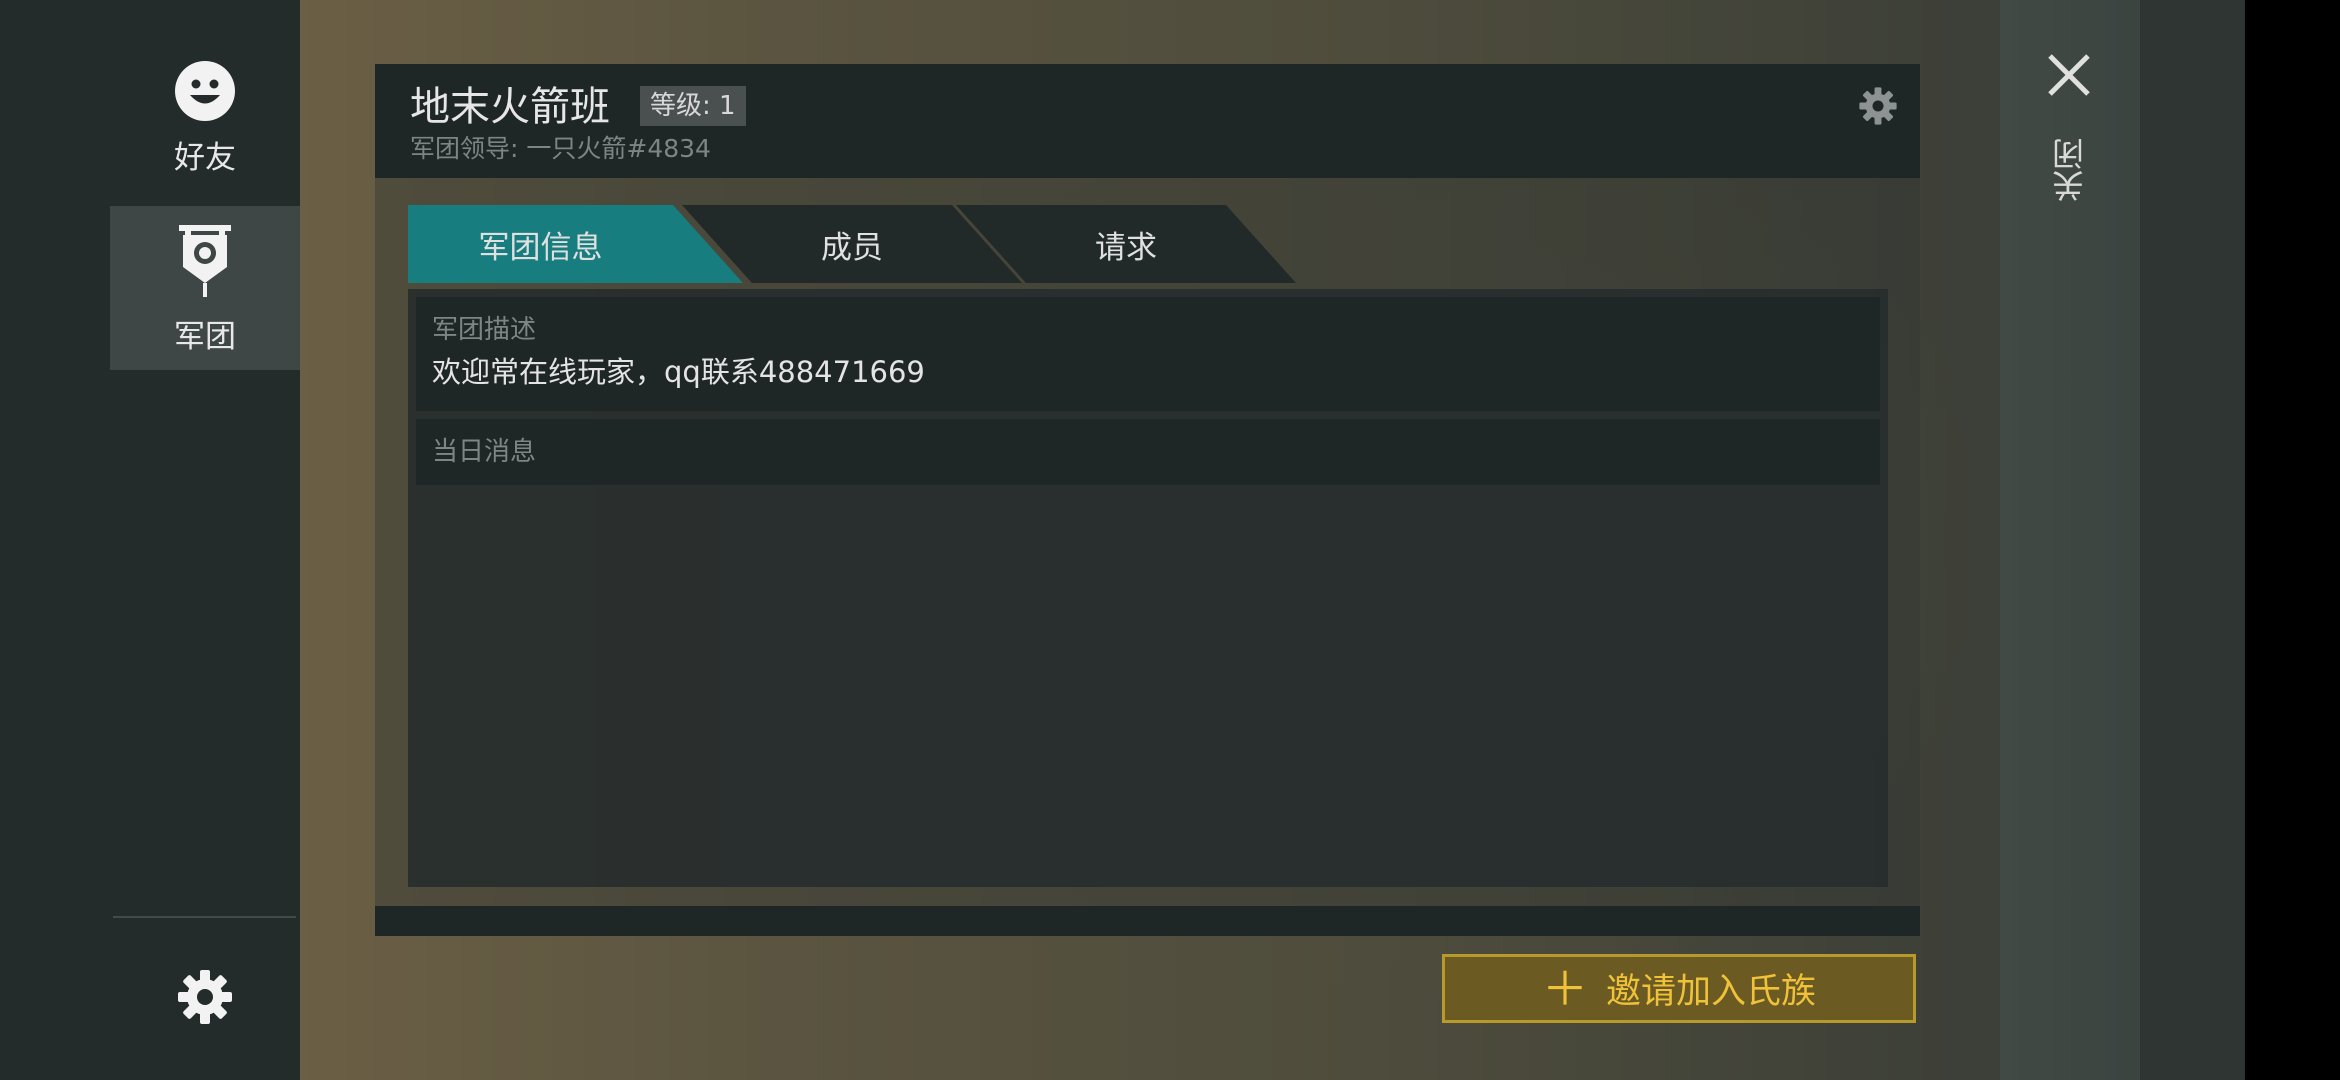 Image resolution: width=2340 pixels, height=1080 pixels. What do you see at coordinates (678, 372) in the screenshot?
I see `clan-description-text: 欢迎常在线玩家，qq联系488471669` at bounding box center [678, 372].